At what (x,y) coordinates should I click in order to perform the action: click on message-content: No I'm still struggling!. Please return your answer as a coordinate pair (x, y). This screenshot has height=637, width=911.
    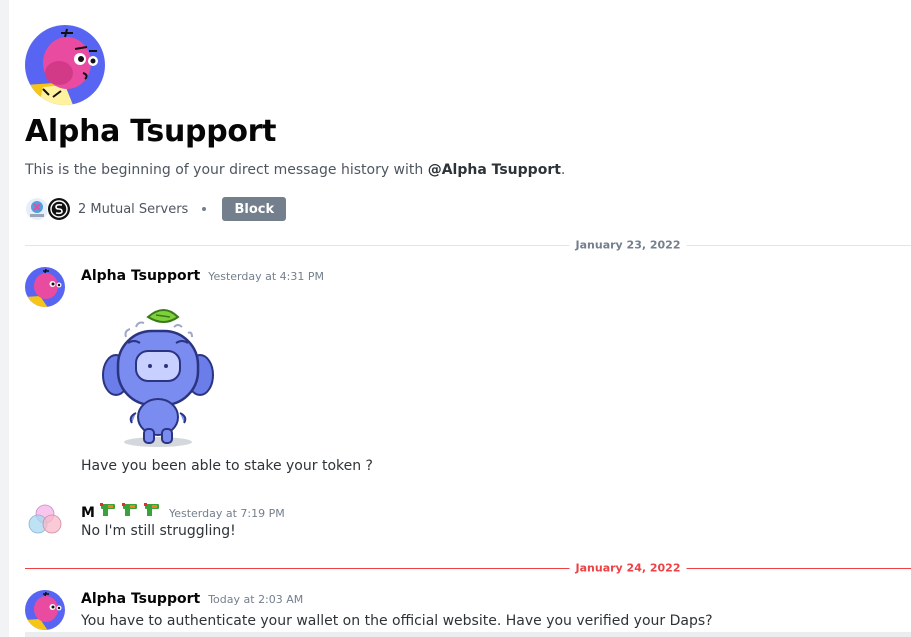
    Looking at the image, I should click on (158, 531).